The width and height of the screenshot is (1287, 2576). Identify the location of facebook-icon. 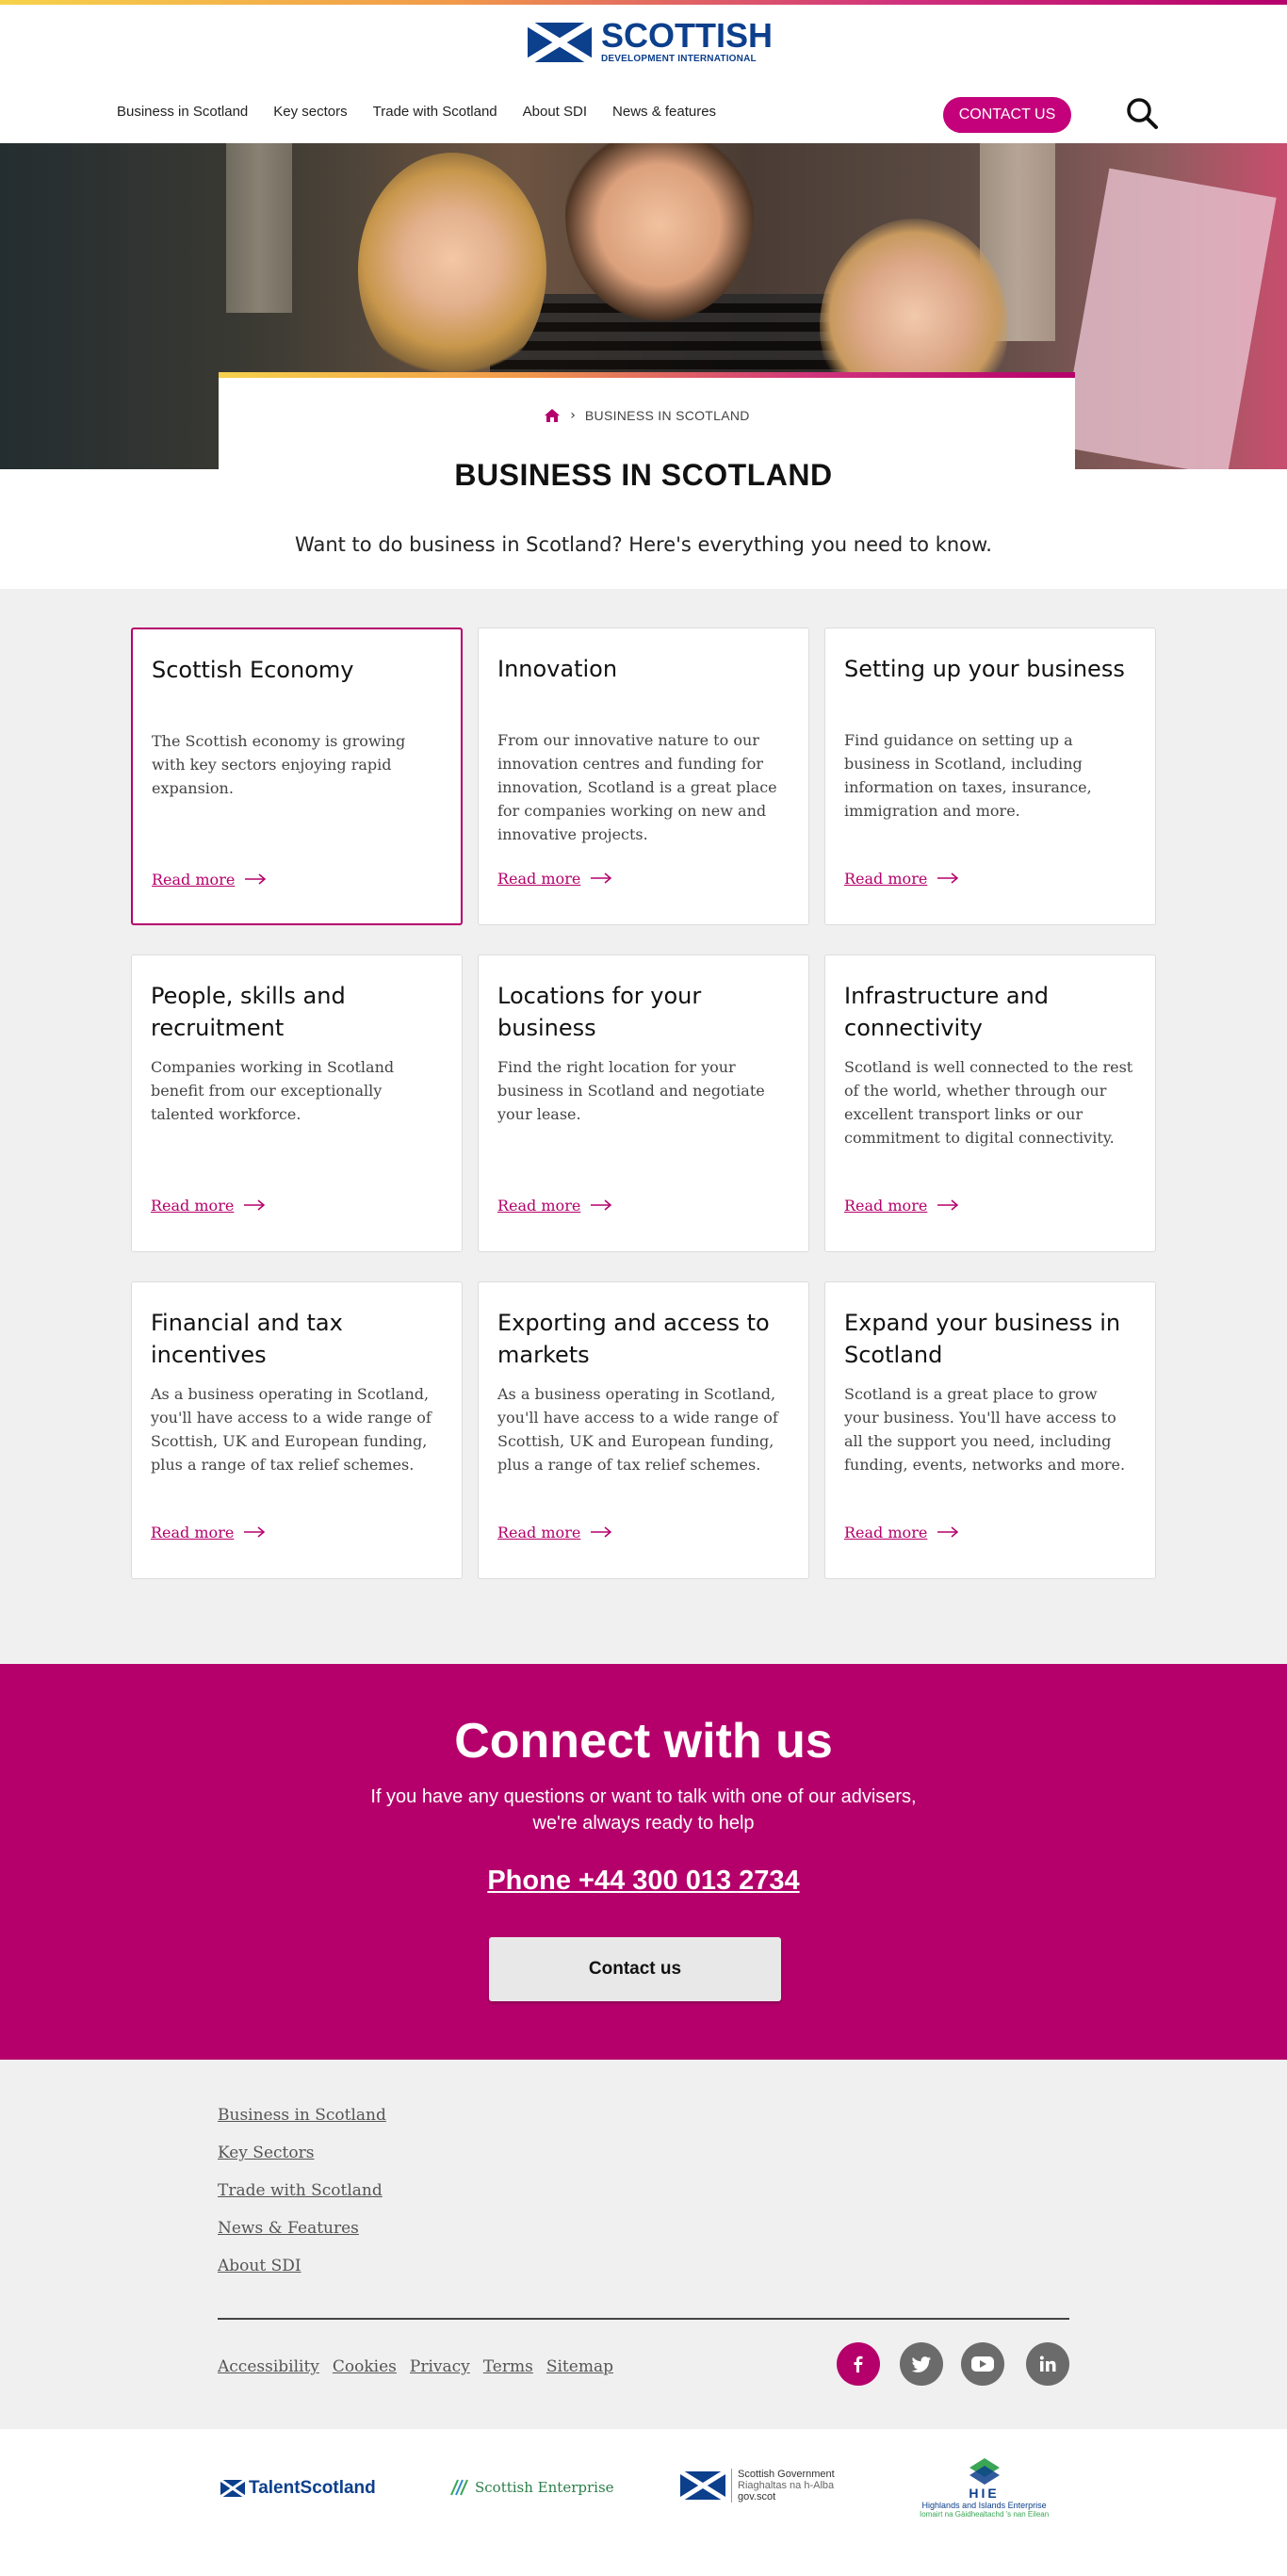
(859, 2364).